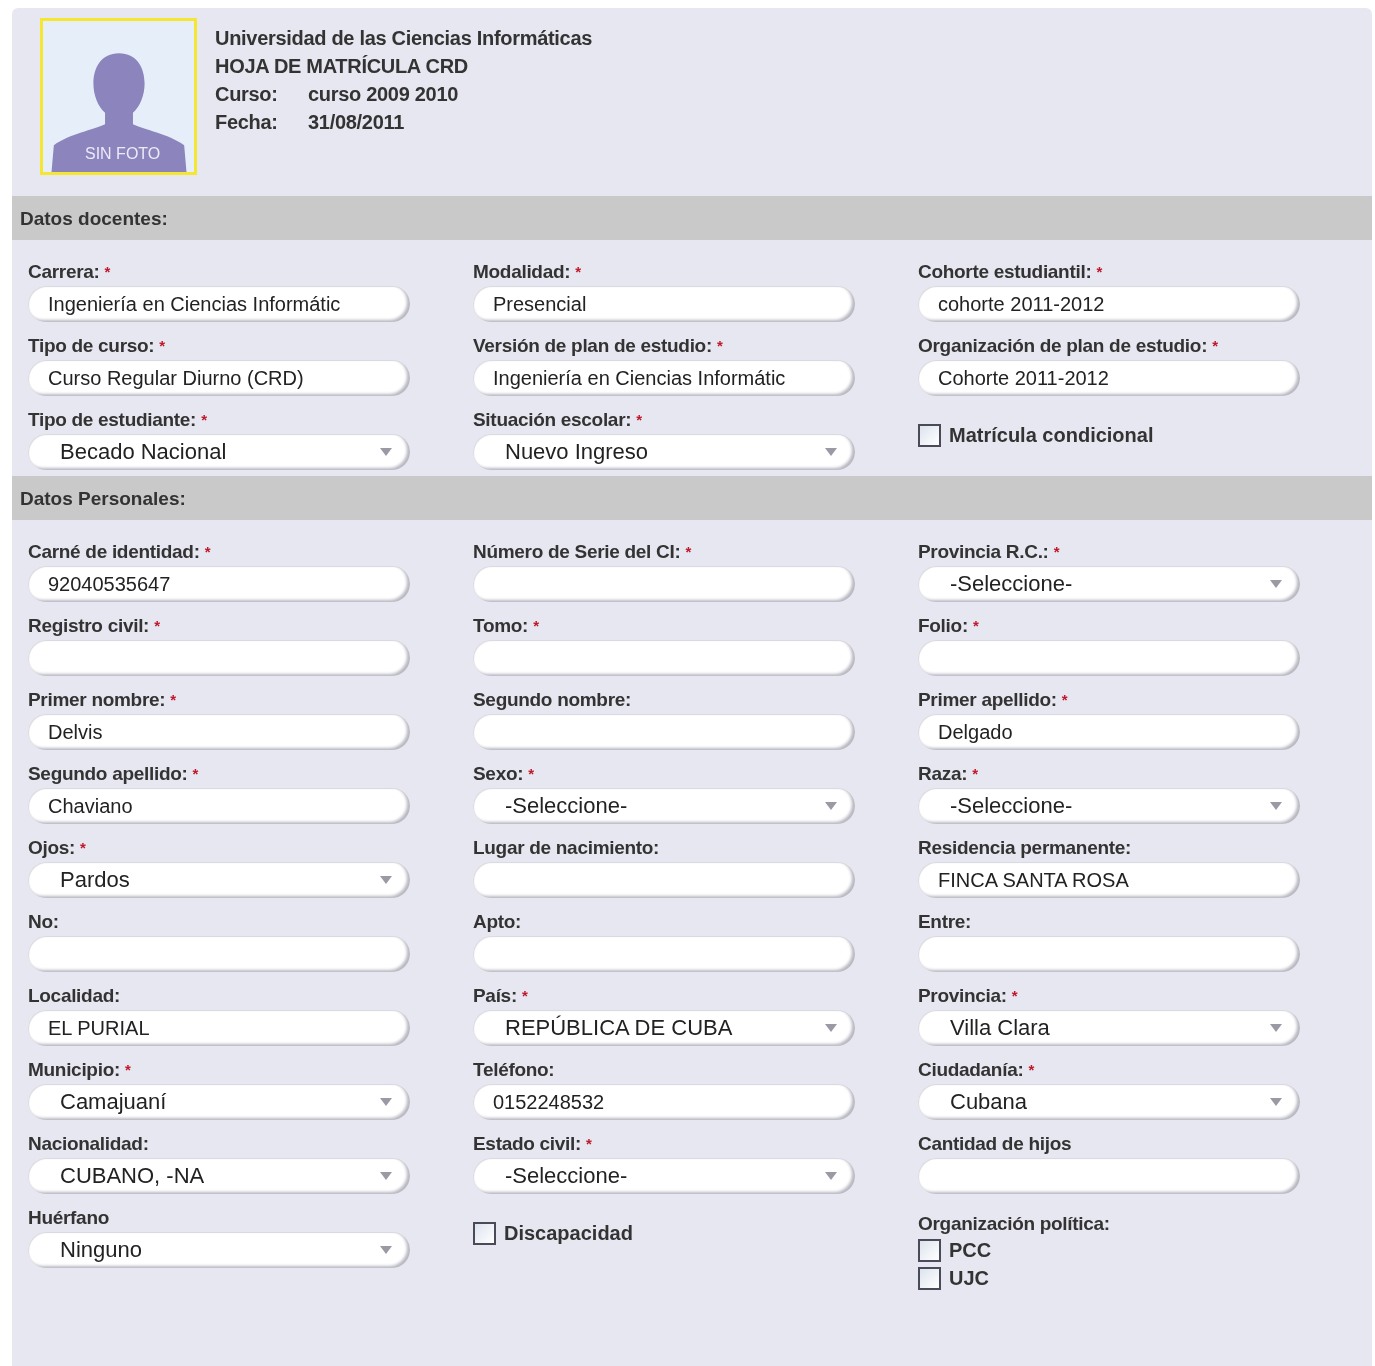  I want to click on input-field: Curso Regular Diurno (CRD), so click(219, 378).